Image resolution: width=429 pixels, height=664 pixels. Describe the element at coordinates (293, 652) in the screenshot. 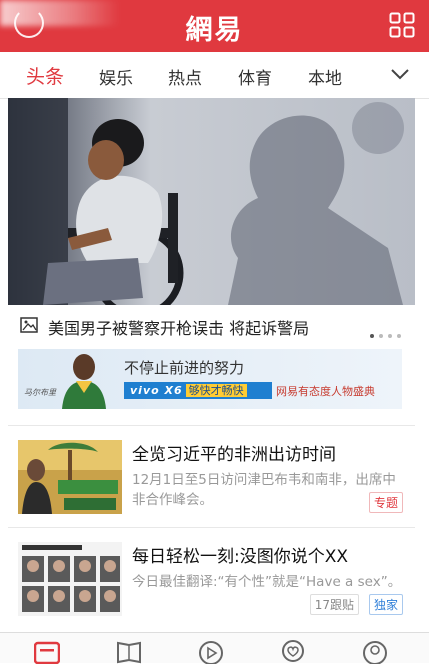

I see `topic-tab-icon` at that location.